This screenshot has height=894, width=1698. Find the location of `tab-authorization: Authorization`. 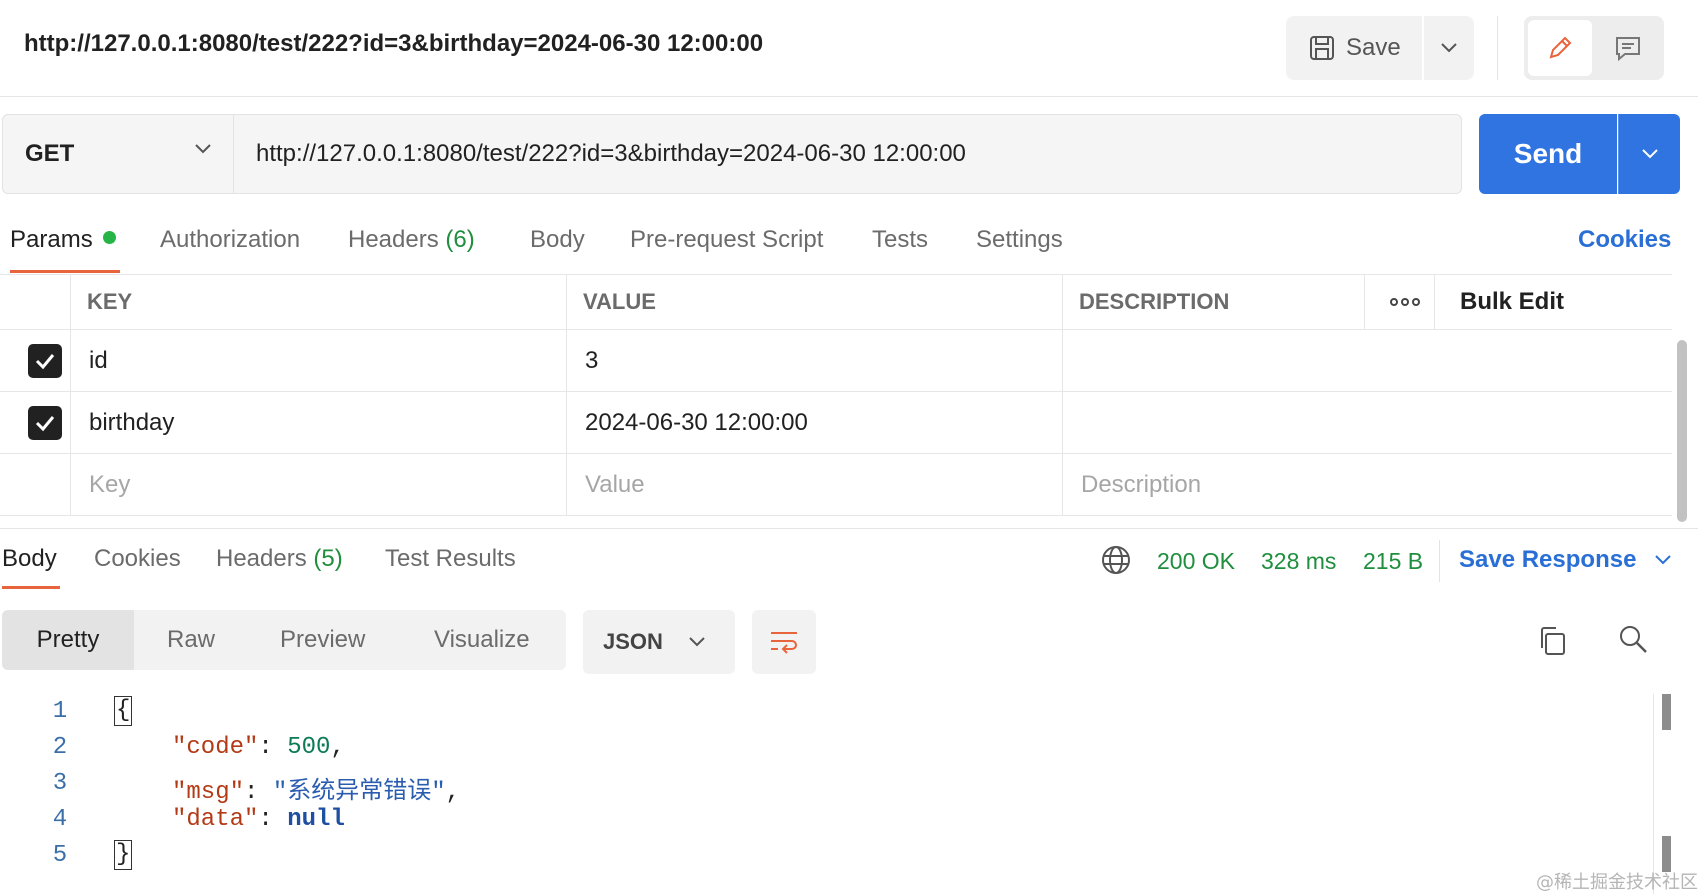

tab-authorization: Authorization is located at coordinates (230, 240).